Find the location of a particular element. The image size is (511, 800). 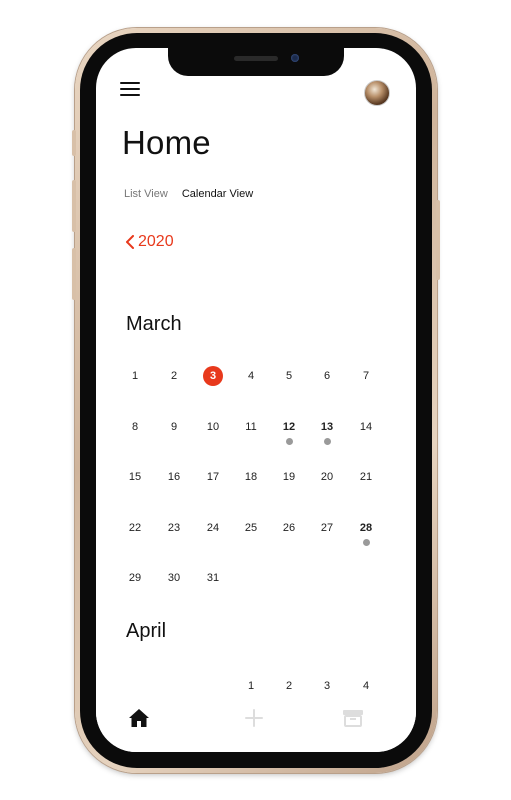

calendar-day: 11 is located at coordinates (251, 427).